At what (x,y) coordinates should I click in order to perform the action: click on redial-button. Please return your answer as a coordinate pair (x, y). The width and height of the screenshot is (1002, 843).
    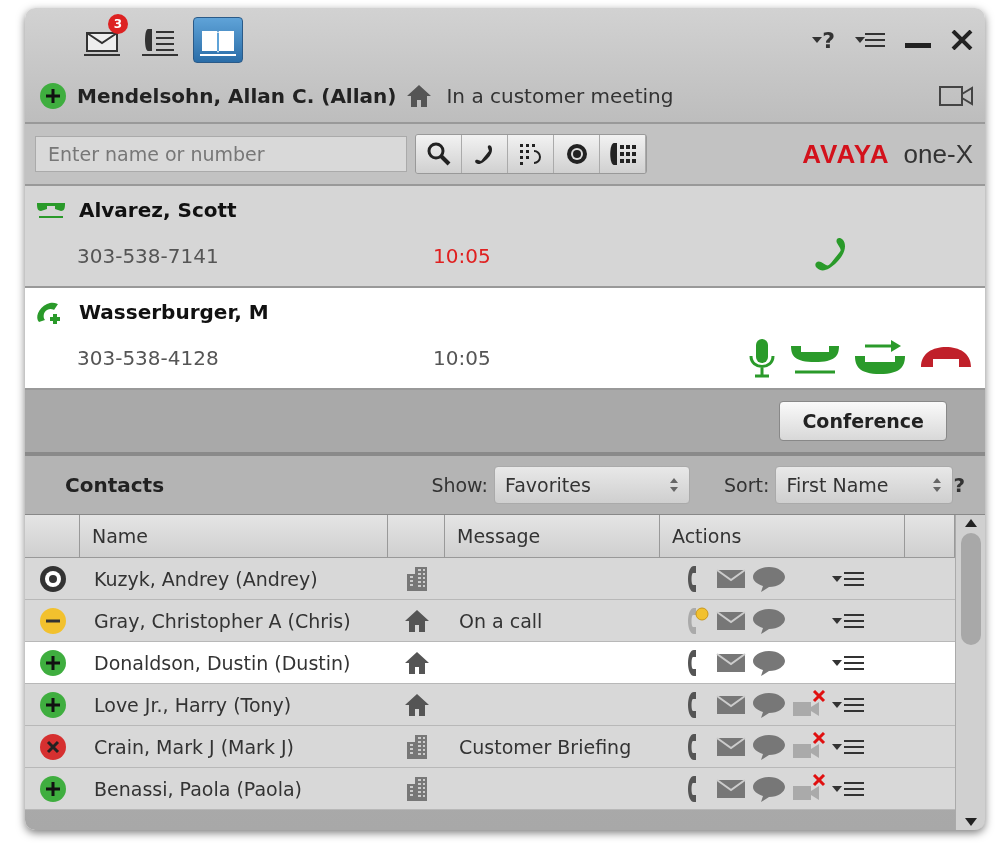
    Looking at the image, I should click on (531, 154).